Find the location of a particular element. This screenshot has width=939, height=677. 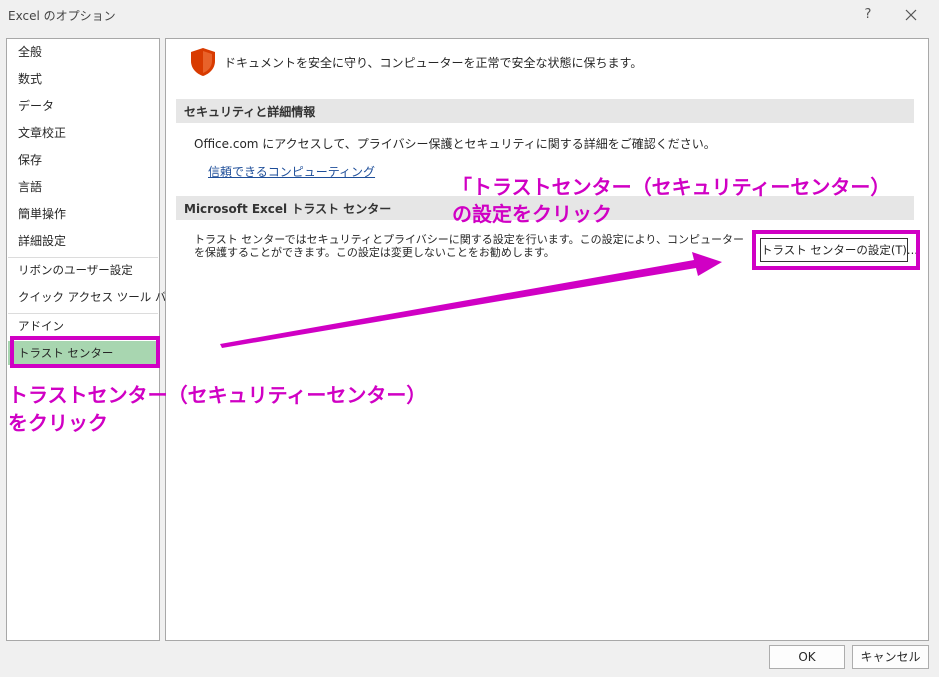

sidebar-item-quick-access-toolbar: クイック アクセス ツール バー is located at coordinates (93, 297).